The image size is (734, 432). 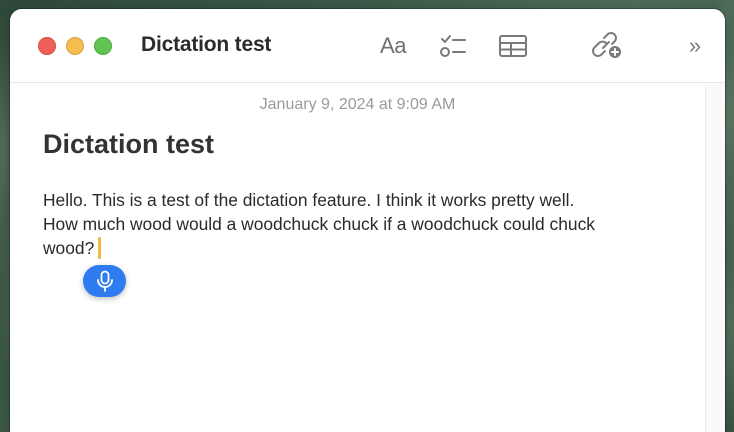 What do you see at coordinates (103, 46) in the screenshot?
I see `maximize-button` at bounding box center [103, 46].